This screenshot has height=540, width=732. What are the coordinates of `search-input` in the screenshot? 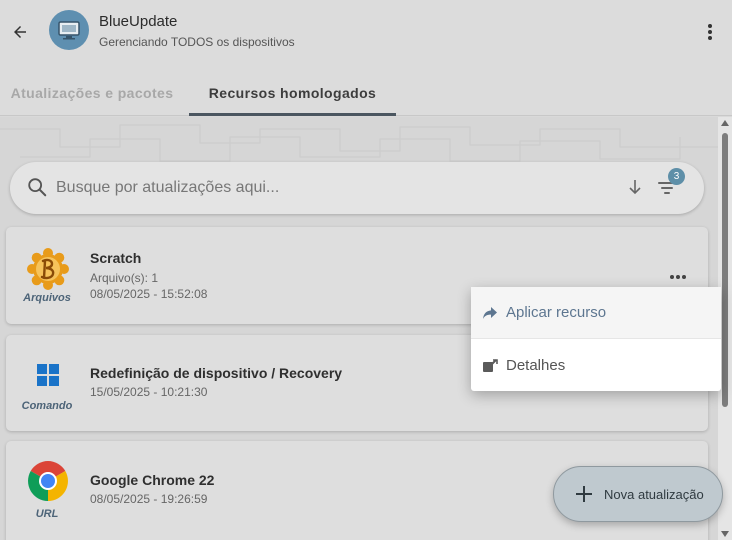 It's located at (316, 188).